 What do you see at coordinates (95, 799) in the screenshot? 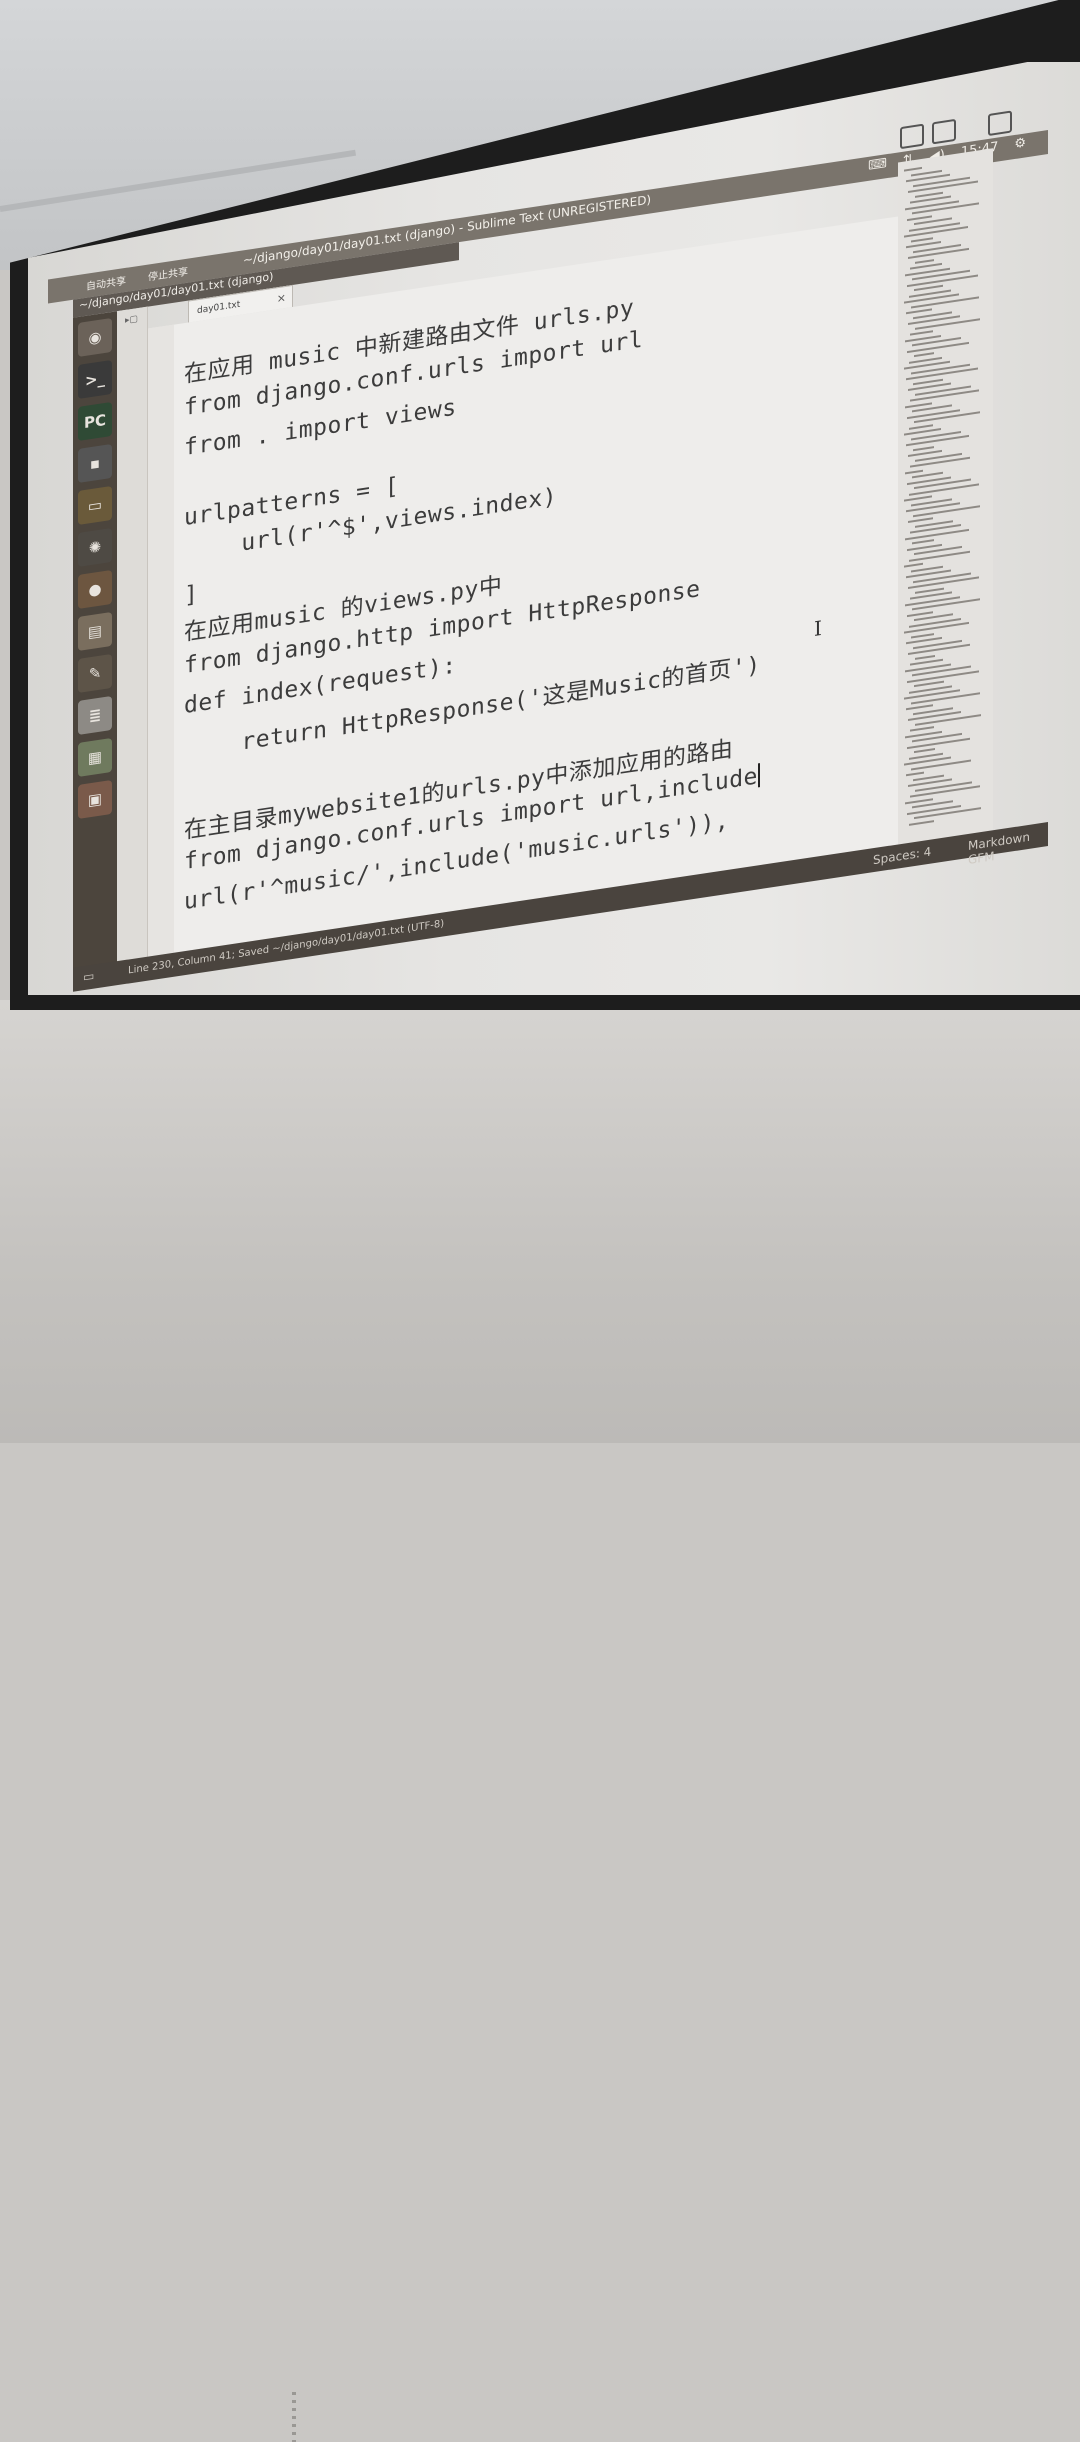
I see `image-viewer-icon: ▣` at bounding box center [95, 799].